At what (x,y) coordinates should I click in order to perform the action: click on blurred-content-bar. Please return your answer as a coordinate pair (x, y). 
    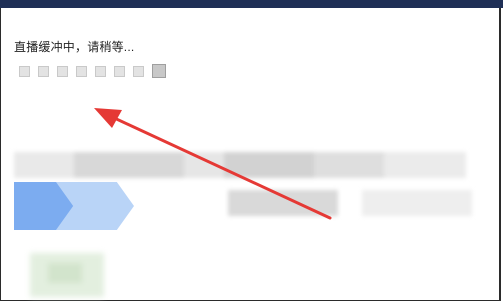
    Looking at the image, I should click on (240, 165).